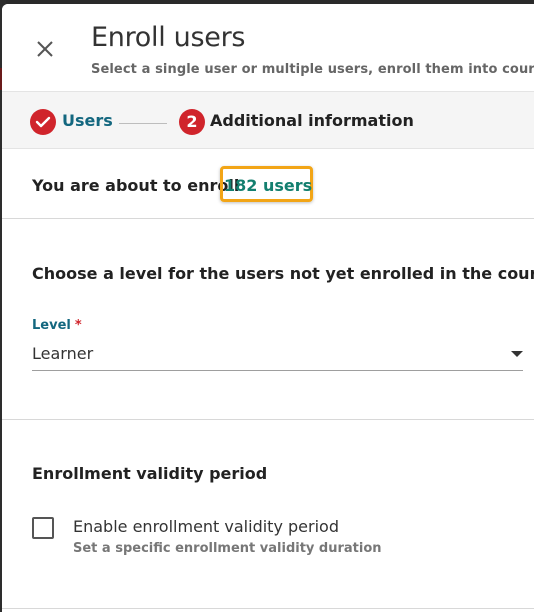 Image resolution: width=534 pixels, height=612 pixels. I want to click on validity-period-checkbox, so click(43, 528).